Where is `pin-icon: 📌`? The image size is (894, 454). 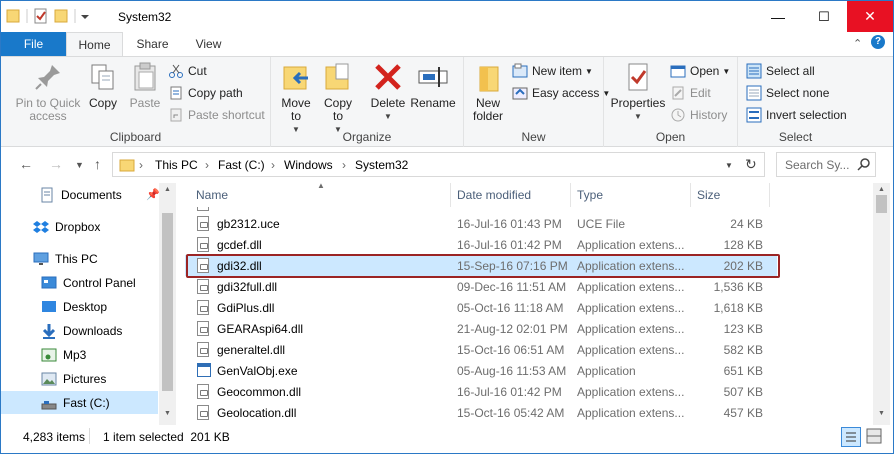
pin-icon: 📌 is located at coordinates (153, 194).